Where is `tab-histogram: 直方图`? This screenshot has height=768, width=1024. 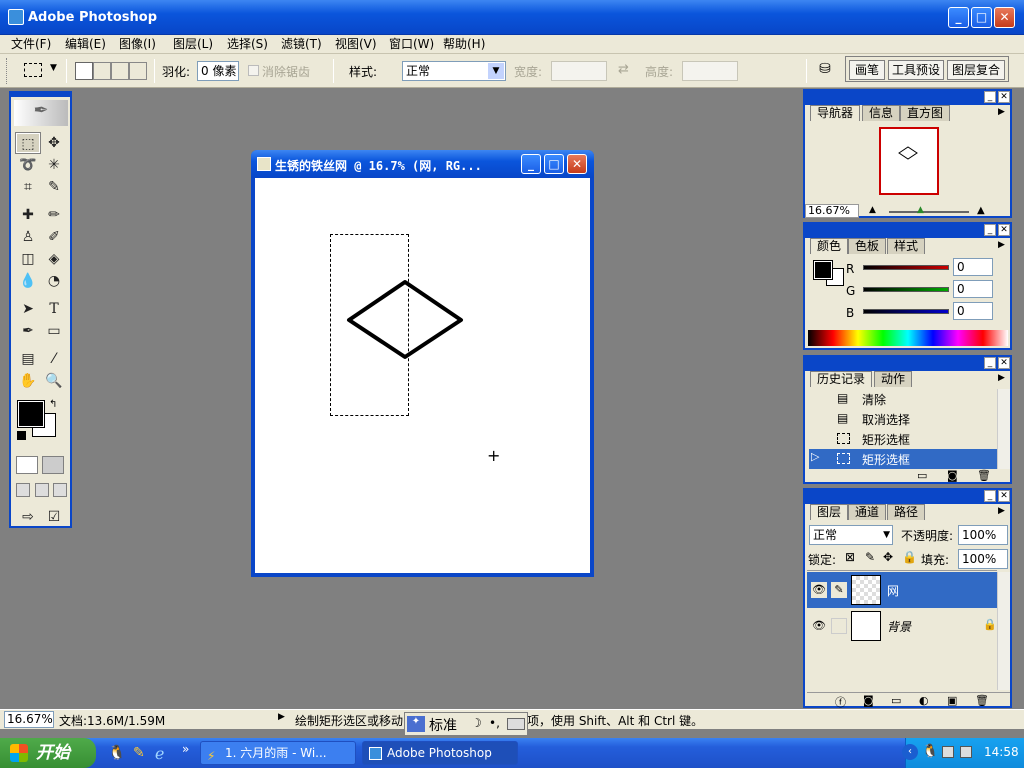
tab-histogram: 直方图 is located at coordinates (925, 113).